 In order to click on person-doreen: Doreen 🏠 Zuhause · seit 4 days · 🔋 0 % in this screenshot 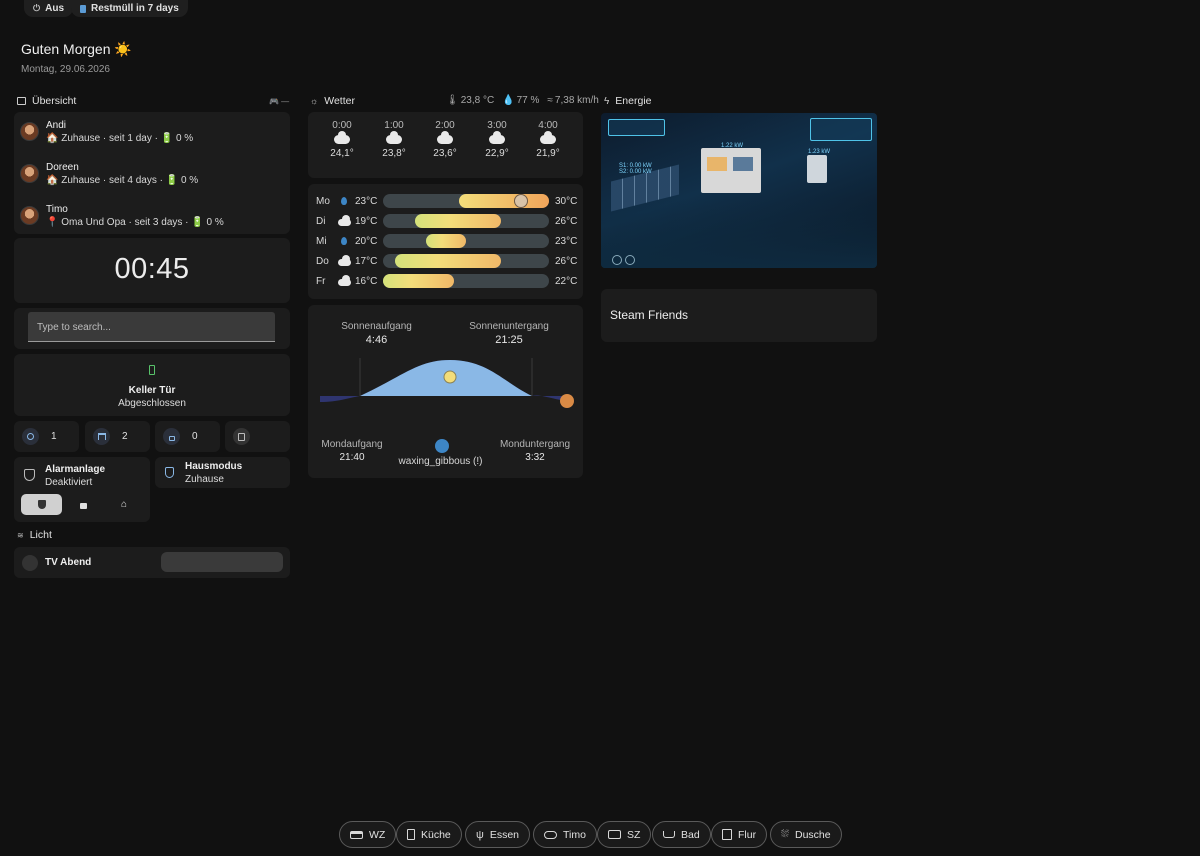, I will do `click(109, 174)`.